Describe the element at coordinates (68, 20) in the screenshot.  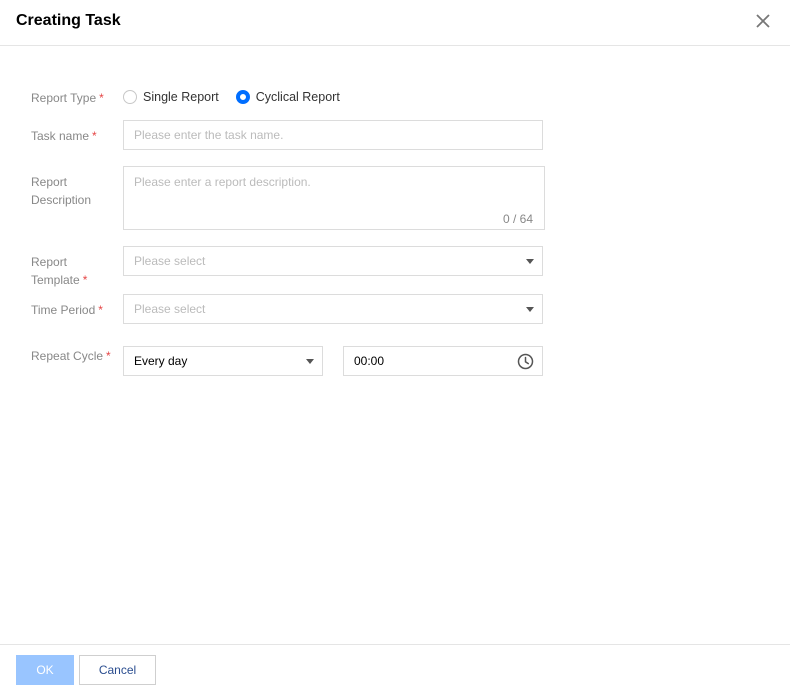
I see `dialog-title: Creating Task` at that location.